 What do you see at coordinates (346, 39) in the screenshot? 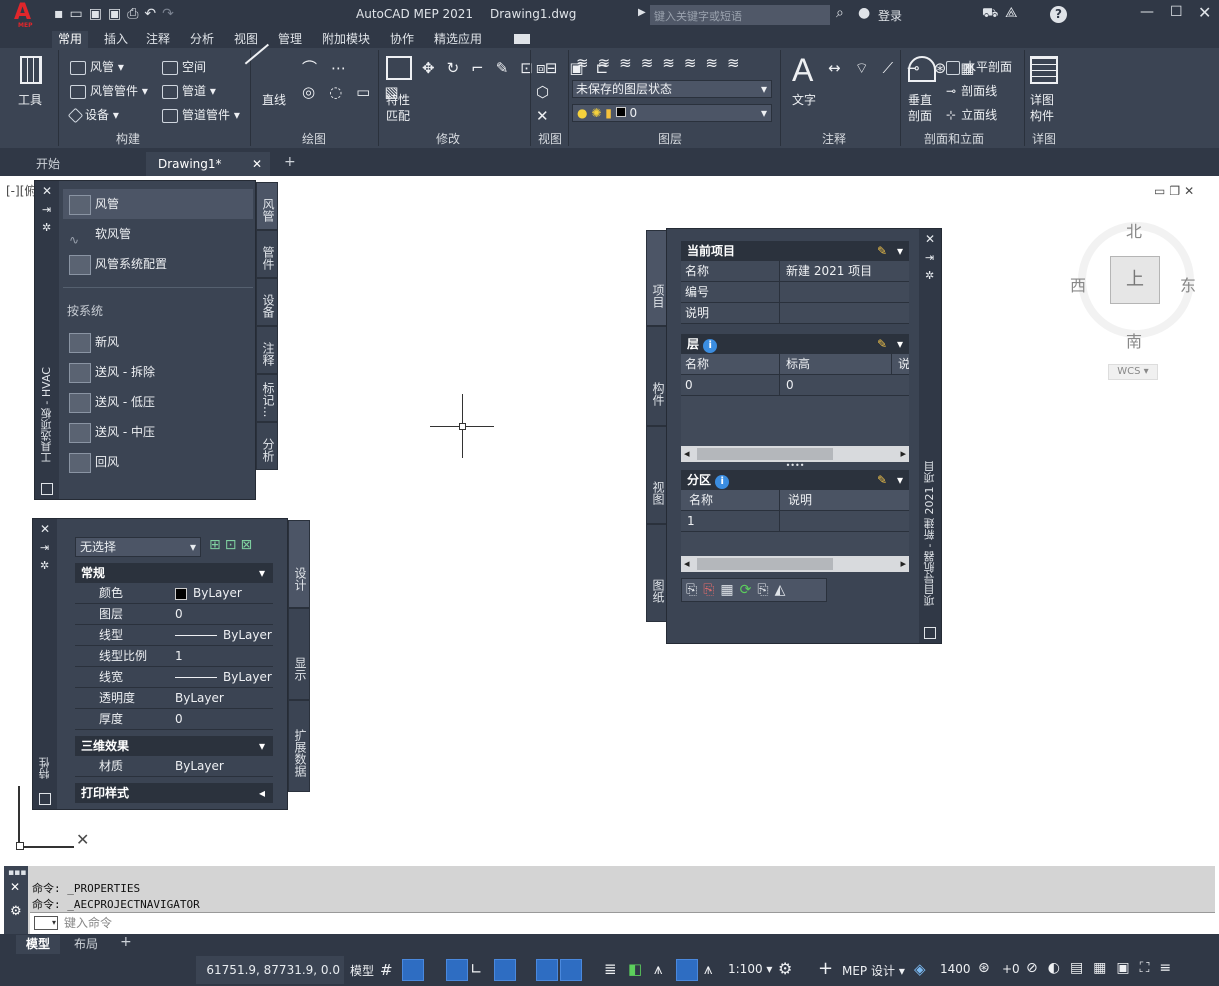
I see `tab-addins: 附加模块` at bounding box center [346, 39].